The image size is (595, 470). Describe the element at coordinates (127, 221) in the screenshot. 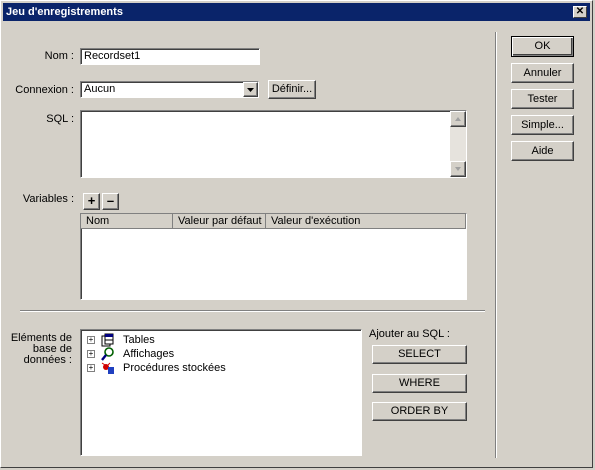

I see `column-header-name: Nom` at that location.